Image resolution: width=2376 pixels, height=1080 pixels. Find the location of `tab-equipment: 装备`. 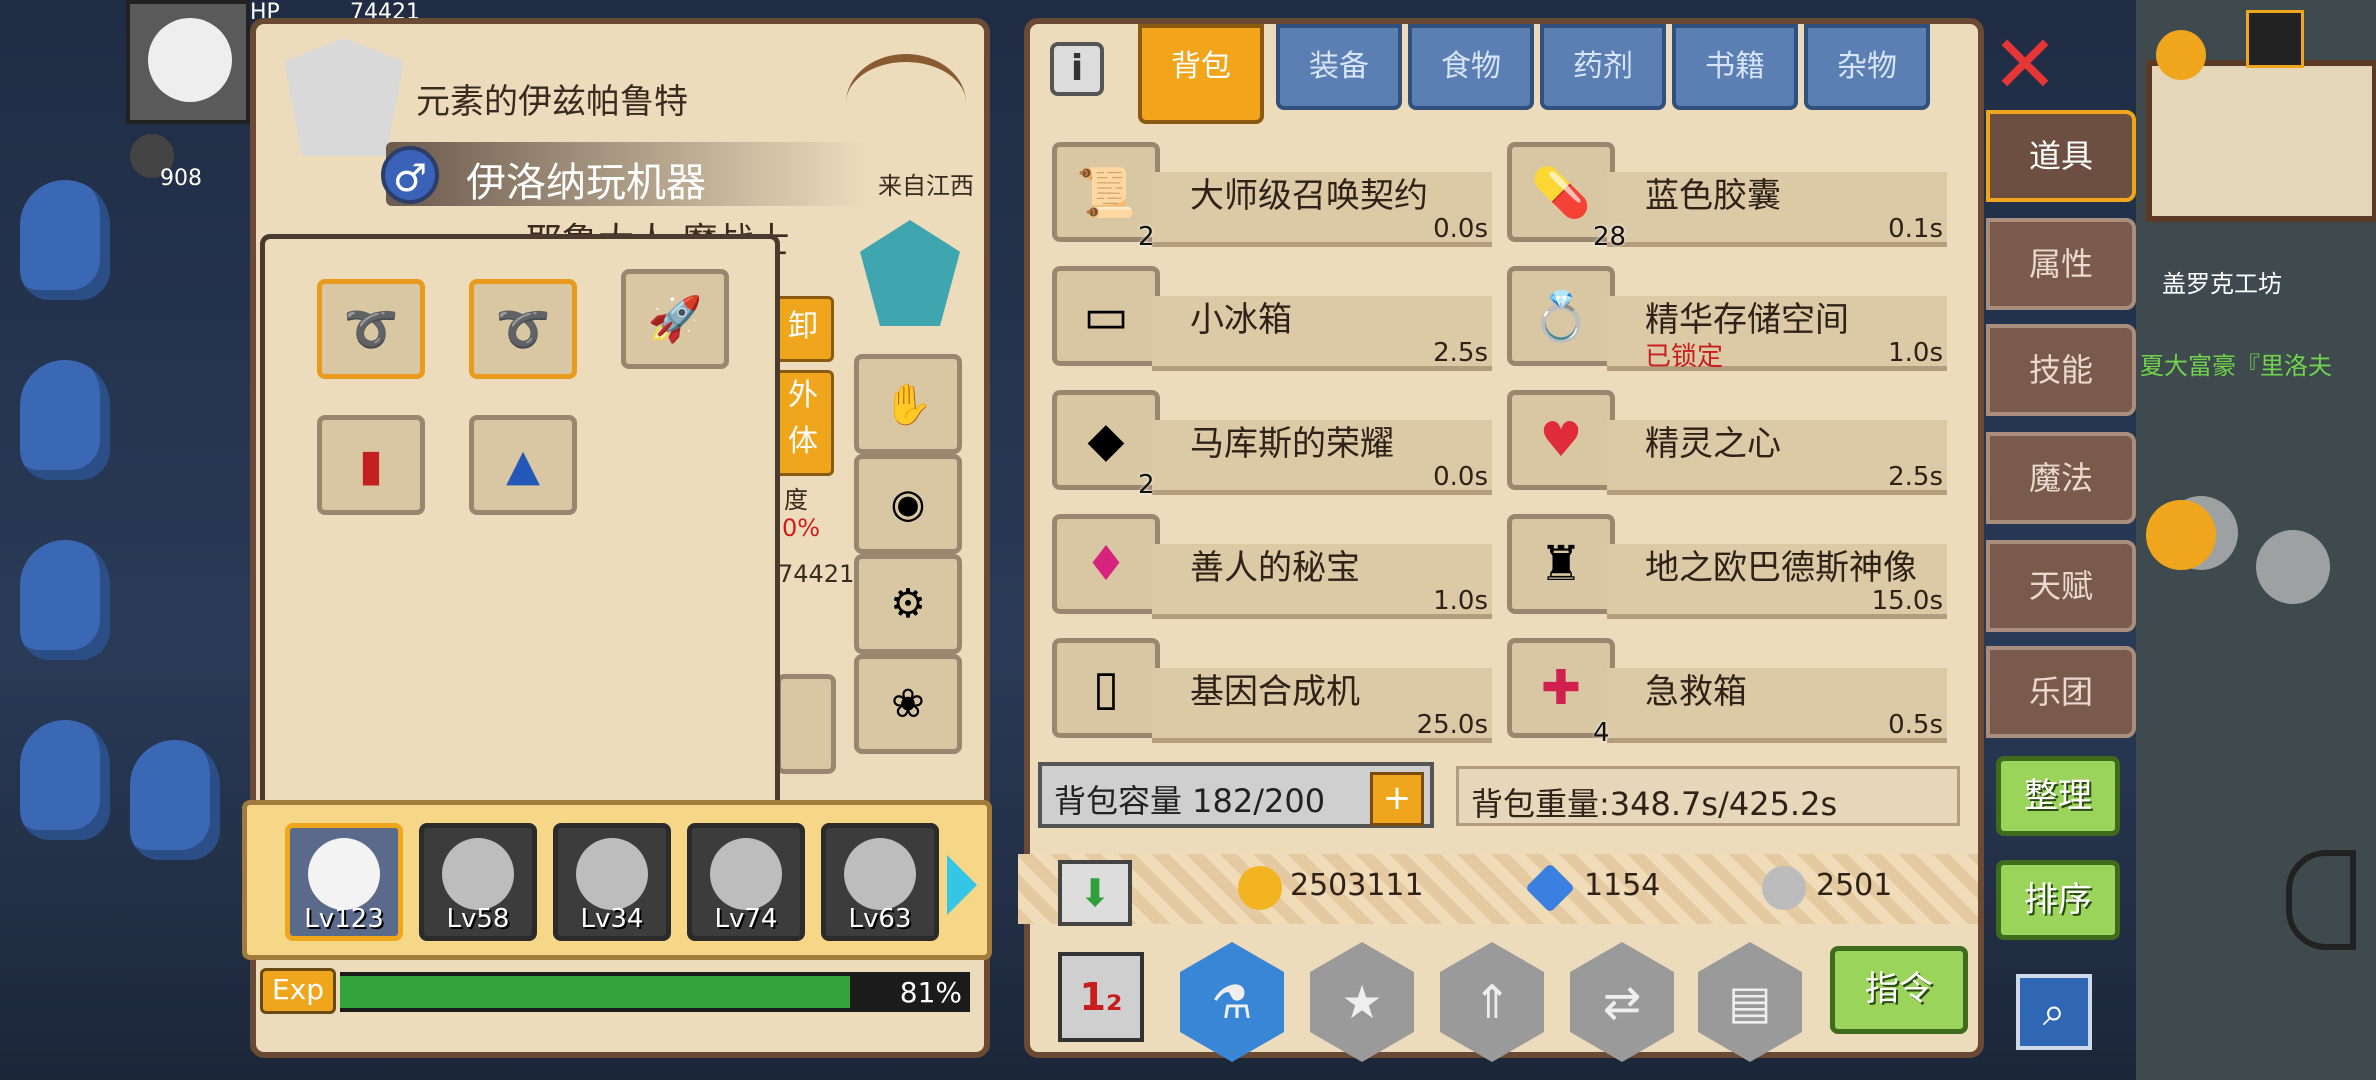

tab-equipment: 装备 is located at coordinates (1339, 67).